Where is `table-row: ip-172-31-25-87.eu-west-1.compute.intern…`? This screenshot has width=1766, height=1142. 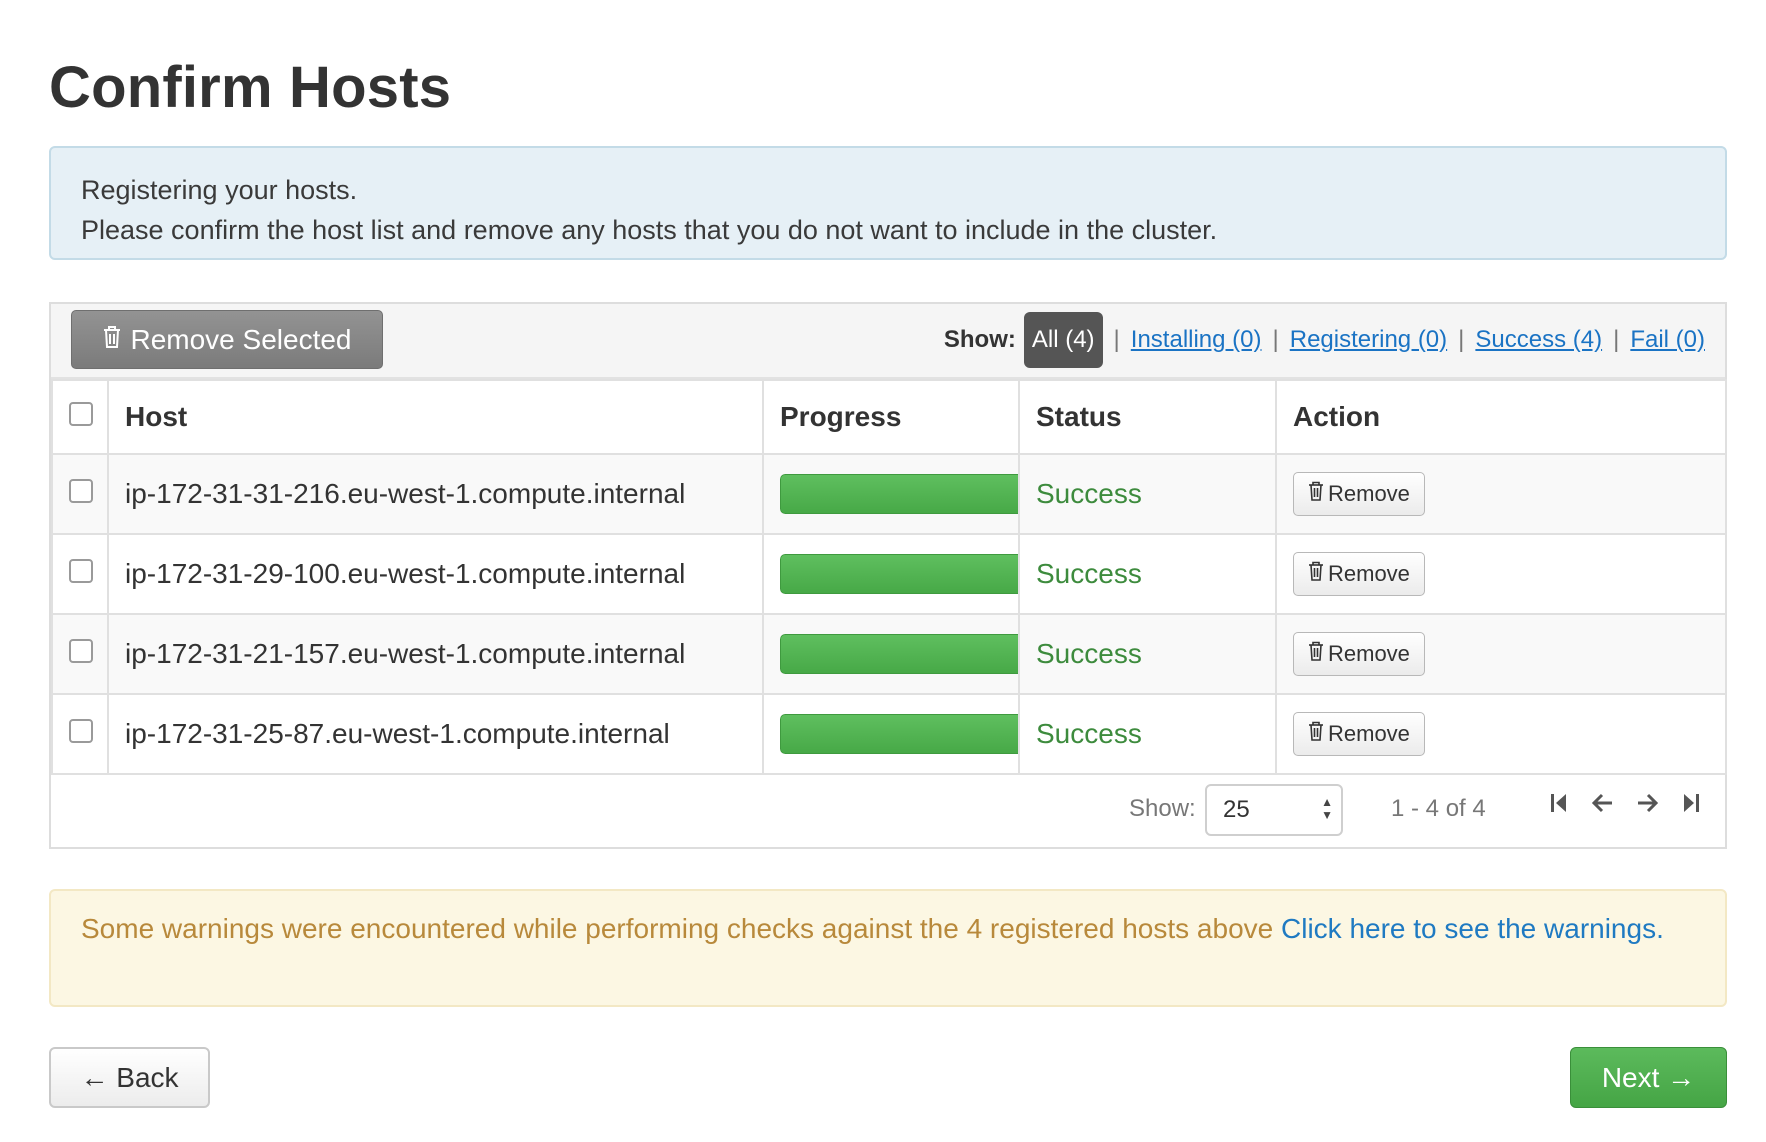 table-row: ip-172-31-25-87.eu-west-1.compute.intern… is located at coordinates (889, 734).